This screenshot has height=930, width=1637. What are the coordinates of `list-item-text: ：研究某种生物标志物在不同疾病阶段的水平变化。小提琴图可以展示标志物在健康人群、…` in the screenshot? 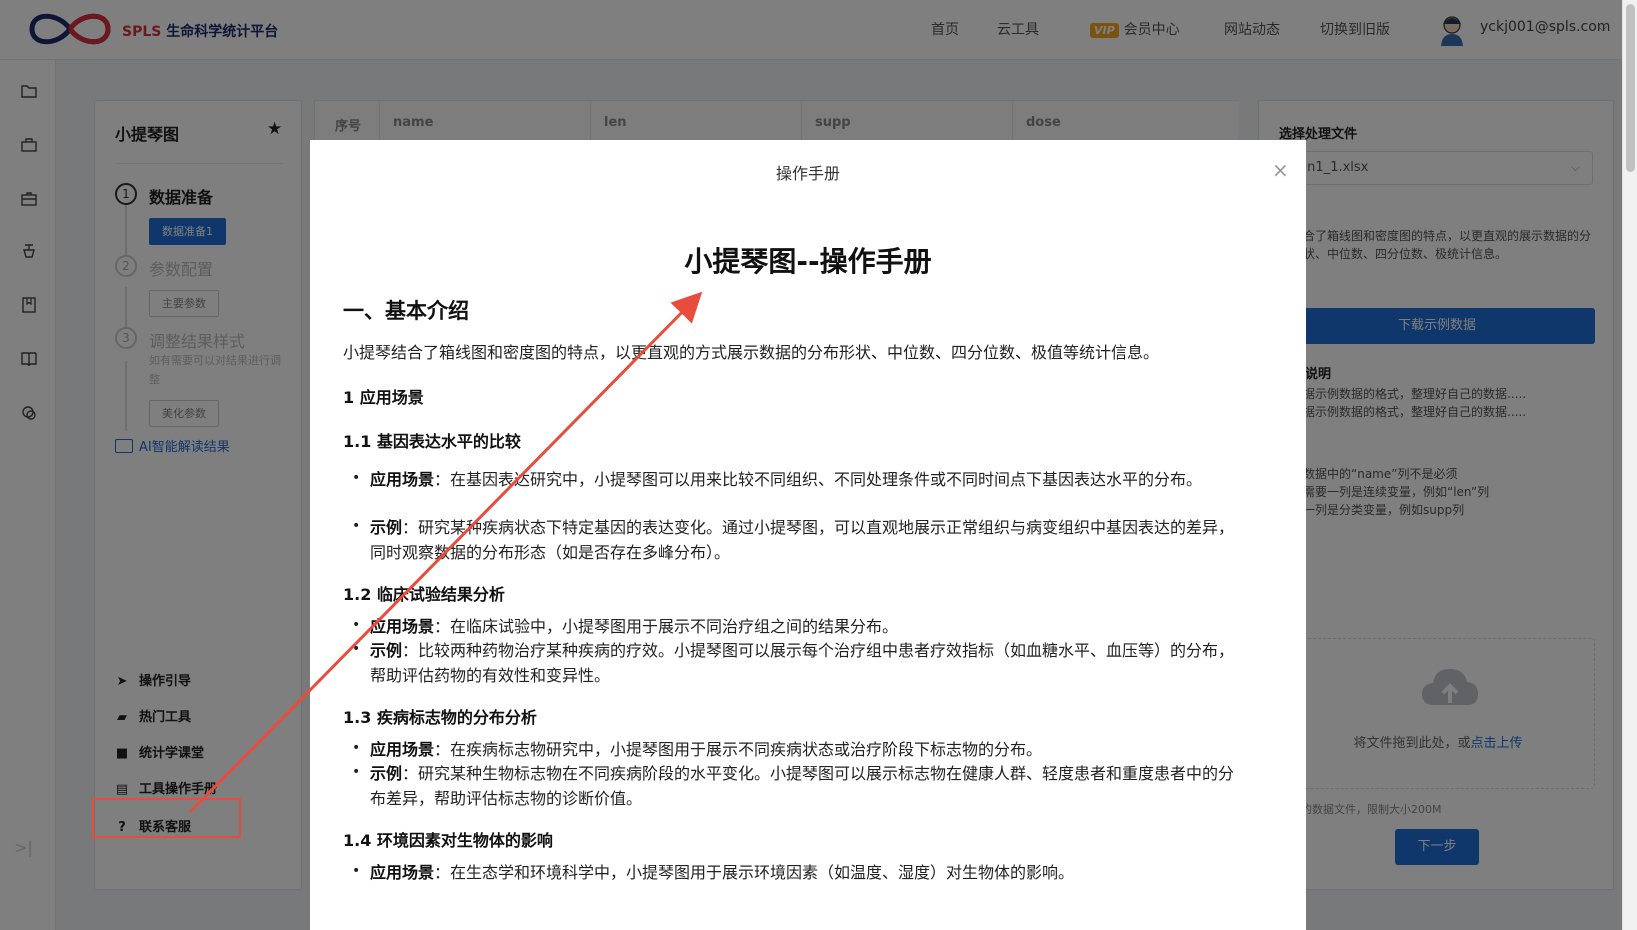 It's located at (802, 786).